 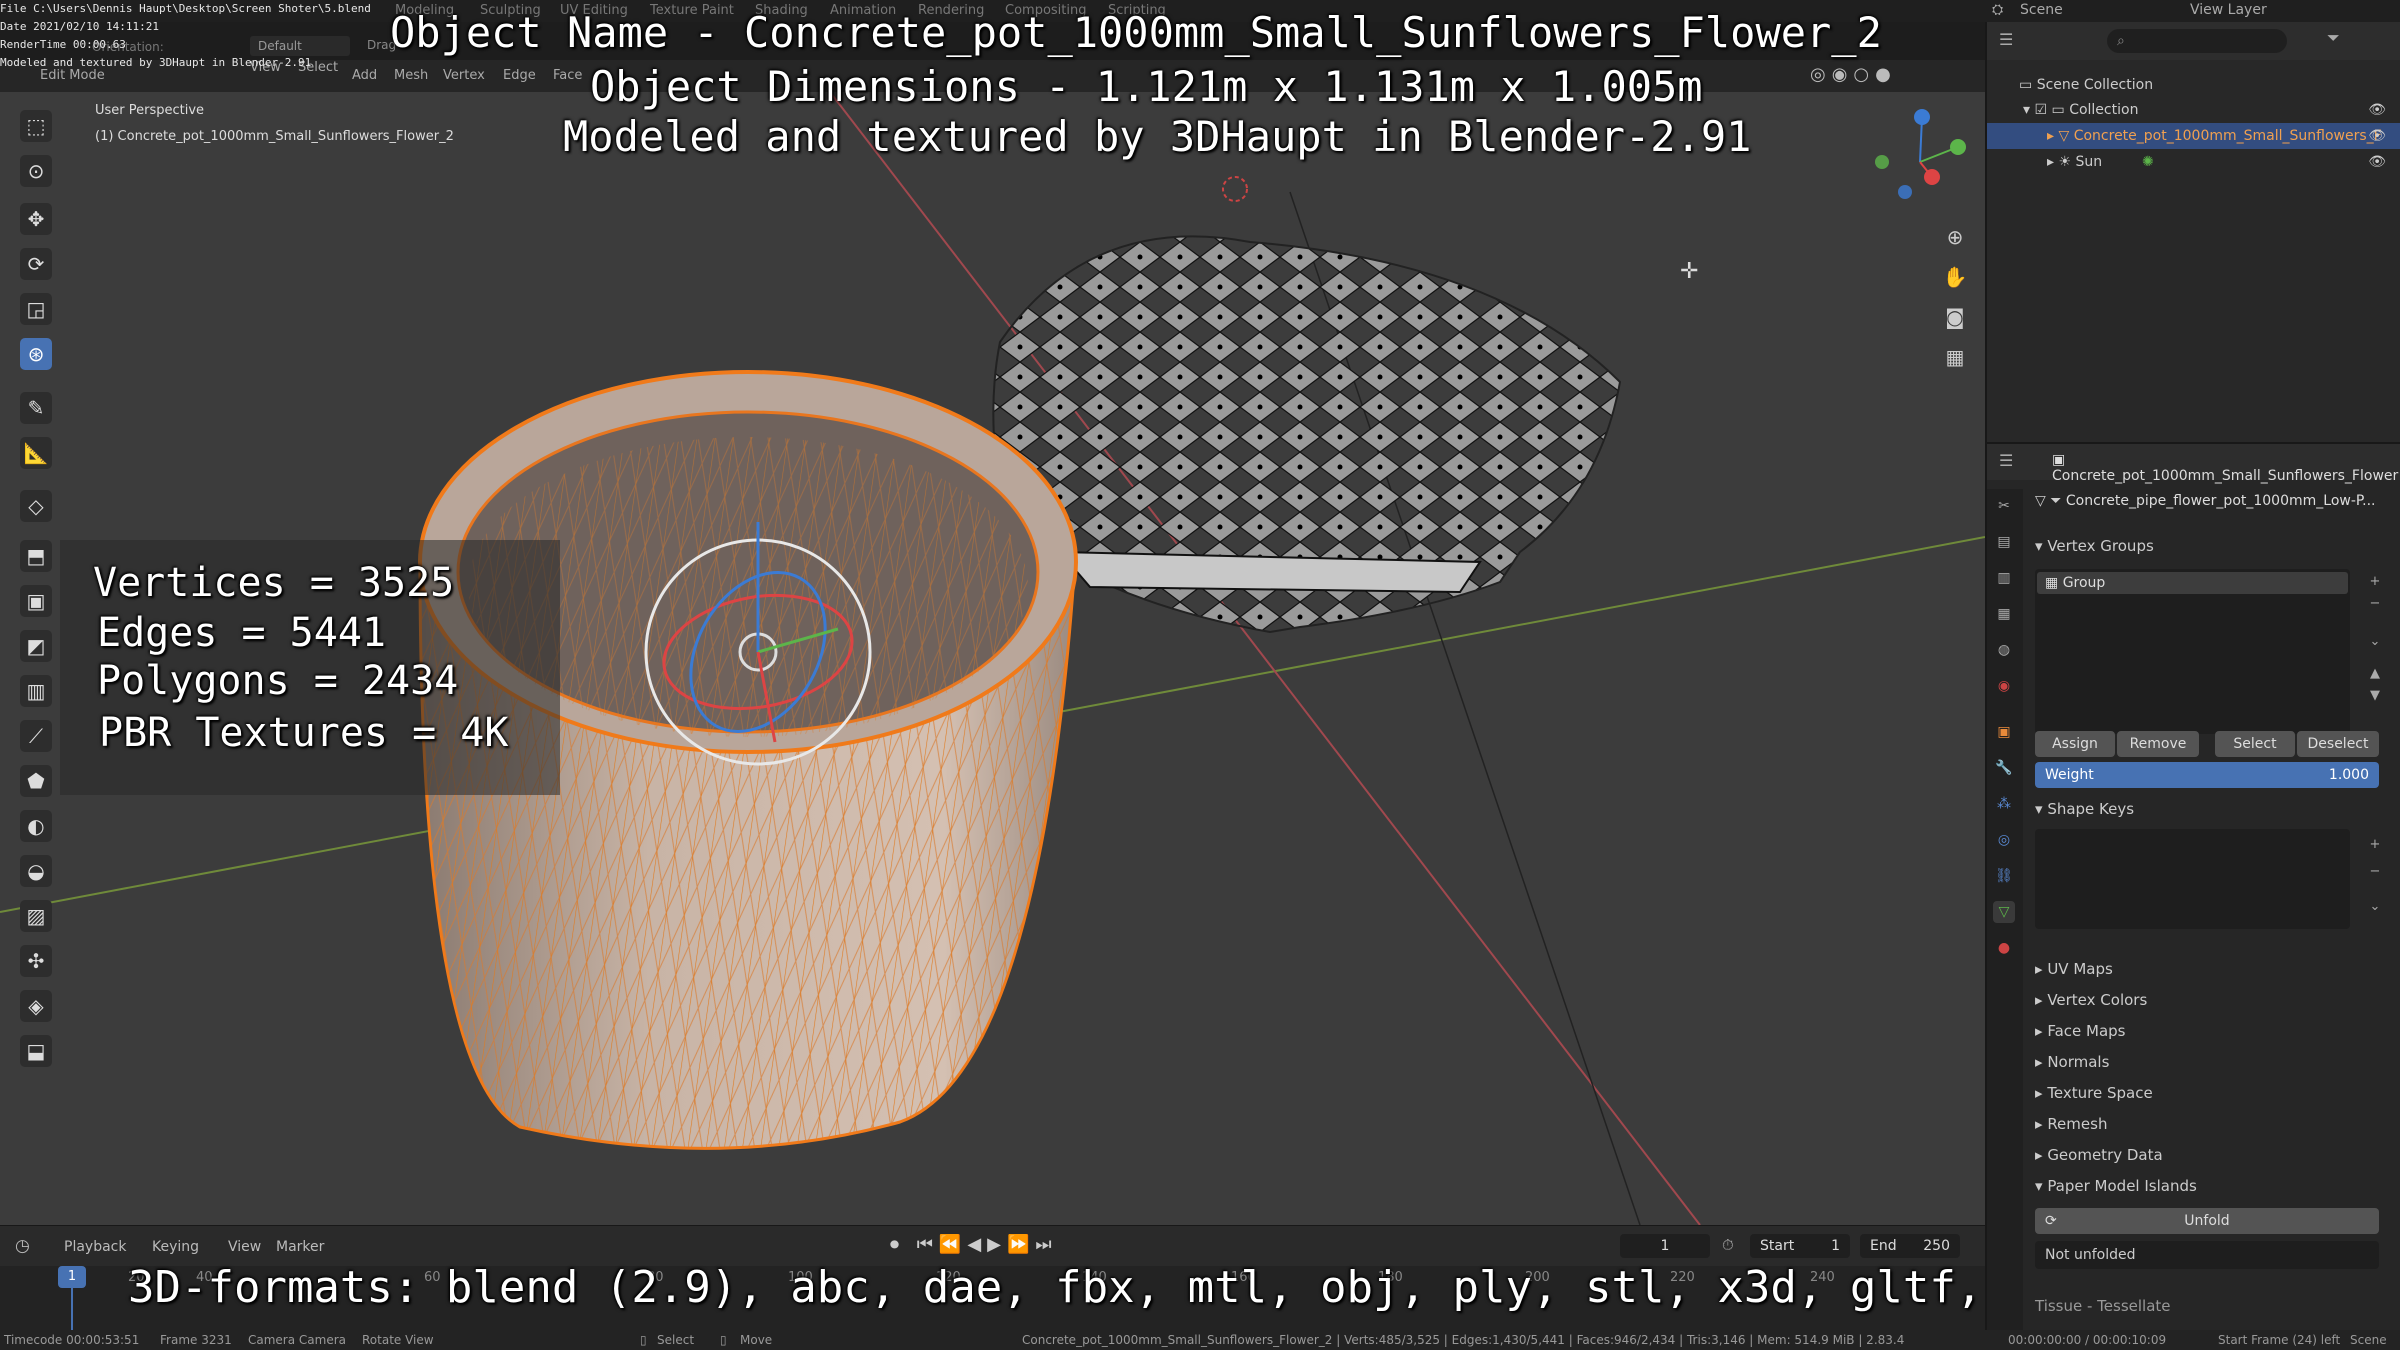 What do you see at coordinates (567, 75) in the screenshot?
I see `menu-face: Face` at bounding box center [567, 75].